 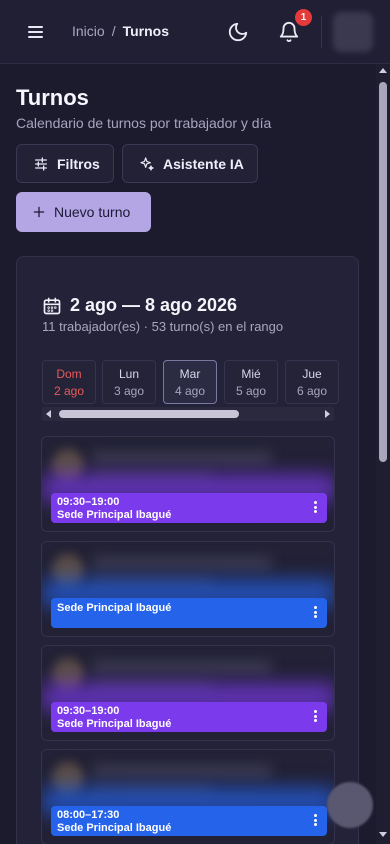 I want to click on breadcrumb: Inicio / Turnos, so click(x=120, y=31).